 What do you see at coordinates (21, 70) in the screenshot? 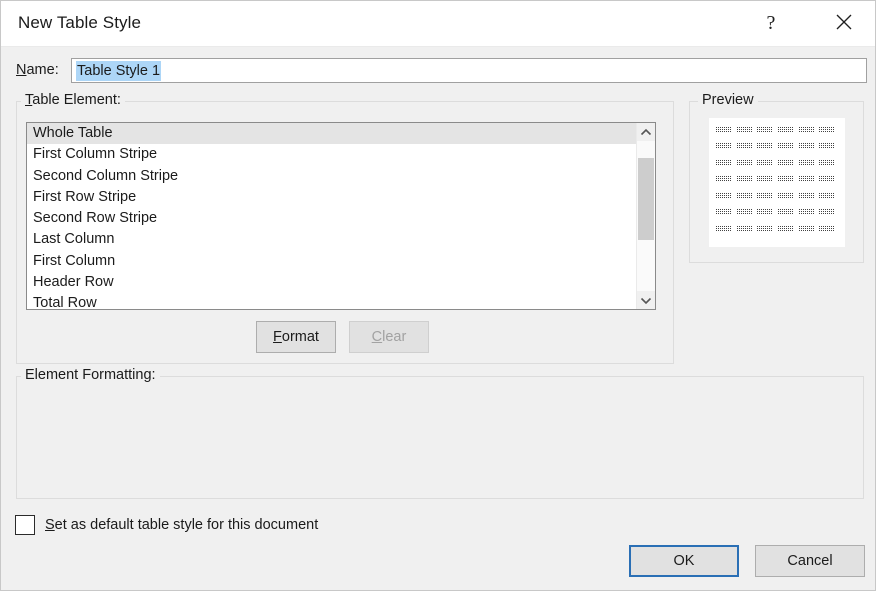
I see `name-label-accel: N` at bounding box center [21, 70].